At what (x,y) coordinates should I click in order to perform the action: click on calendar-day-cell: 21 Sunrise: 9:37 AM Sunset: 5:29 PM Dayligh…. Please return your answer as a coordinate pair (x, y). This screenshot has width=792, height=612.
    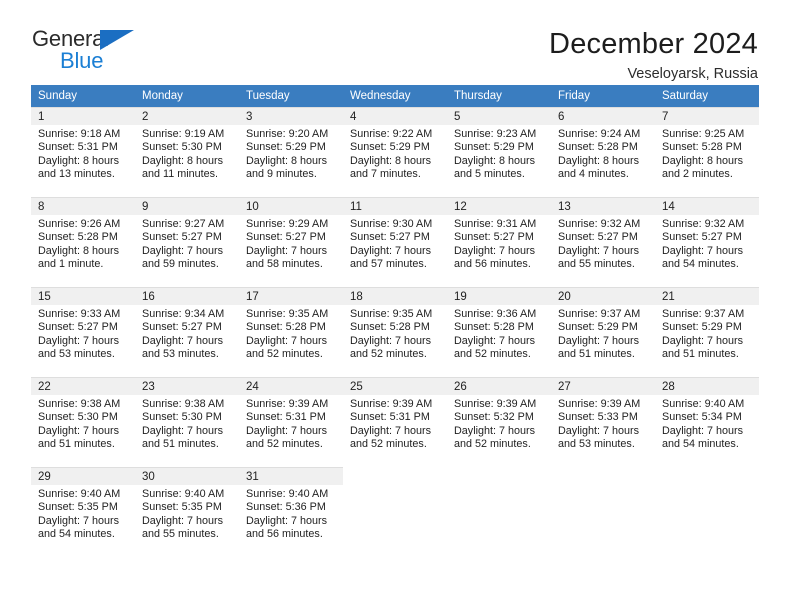
    Looking at the image, I should click on (707, 332).